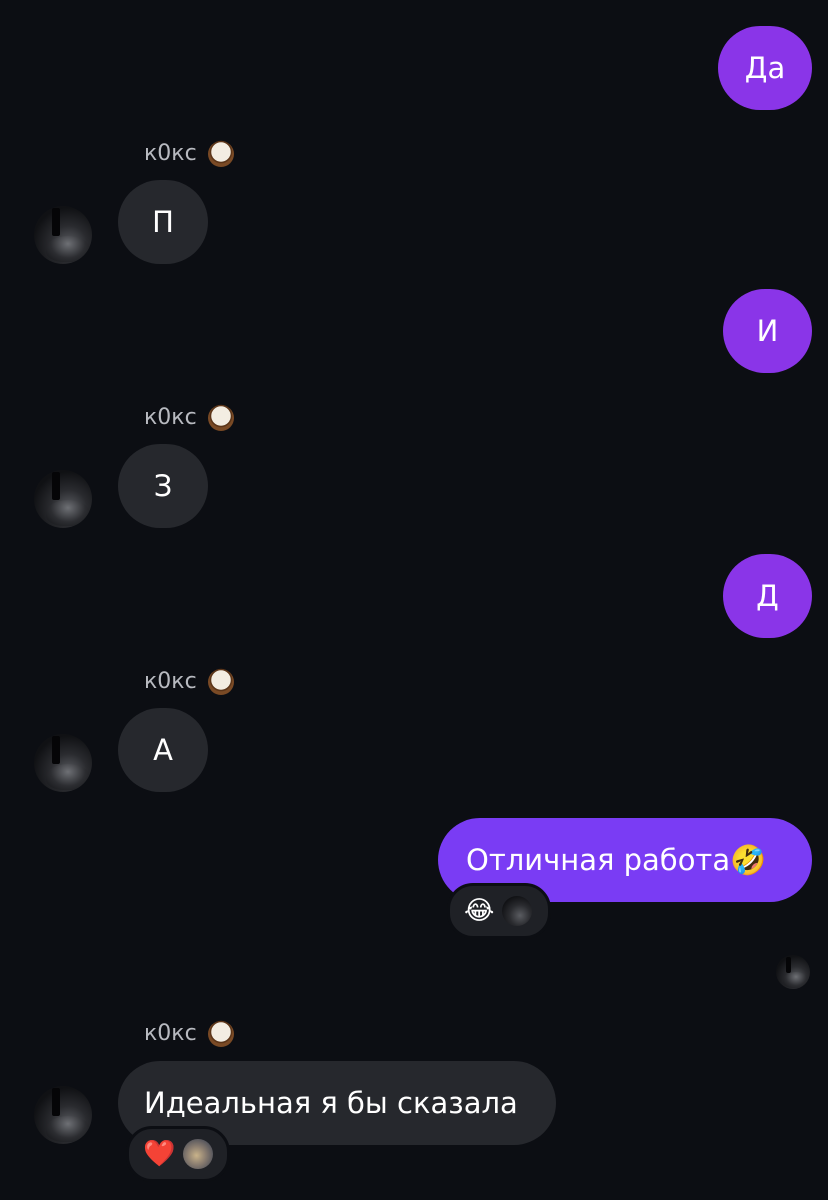  I want to click on incoming-message: З, so click(163, 486).